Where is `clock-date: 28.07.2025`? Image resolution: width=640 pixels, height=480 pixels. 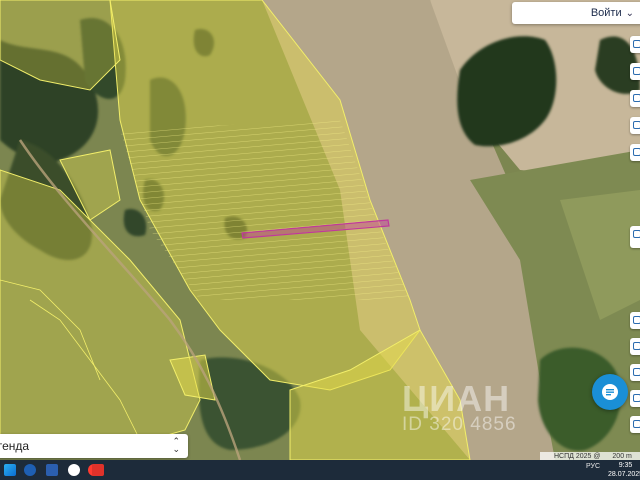
clock-date: 28.07.2025 is located at coordinates (624, 474).